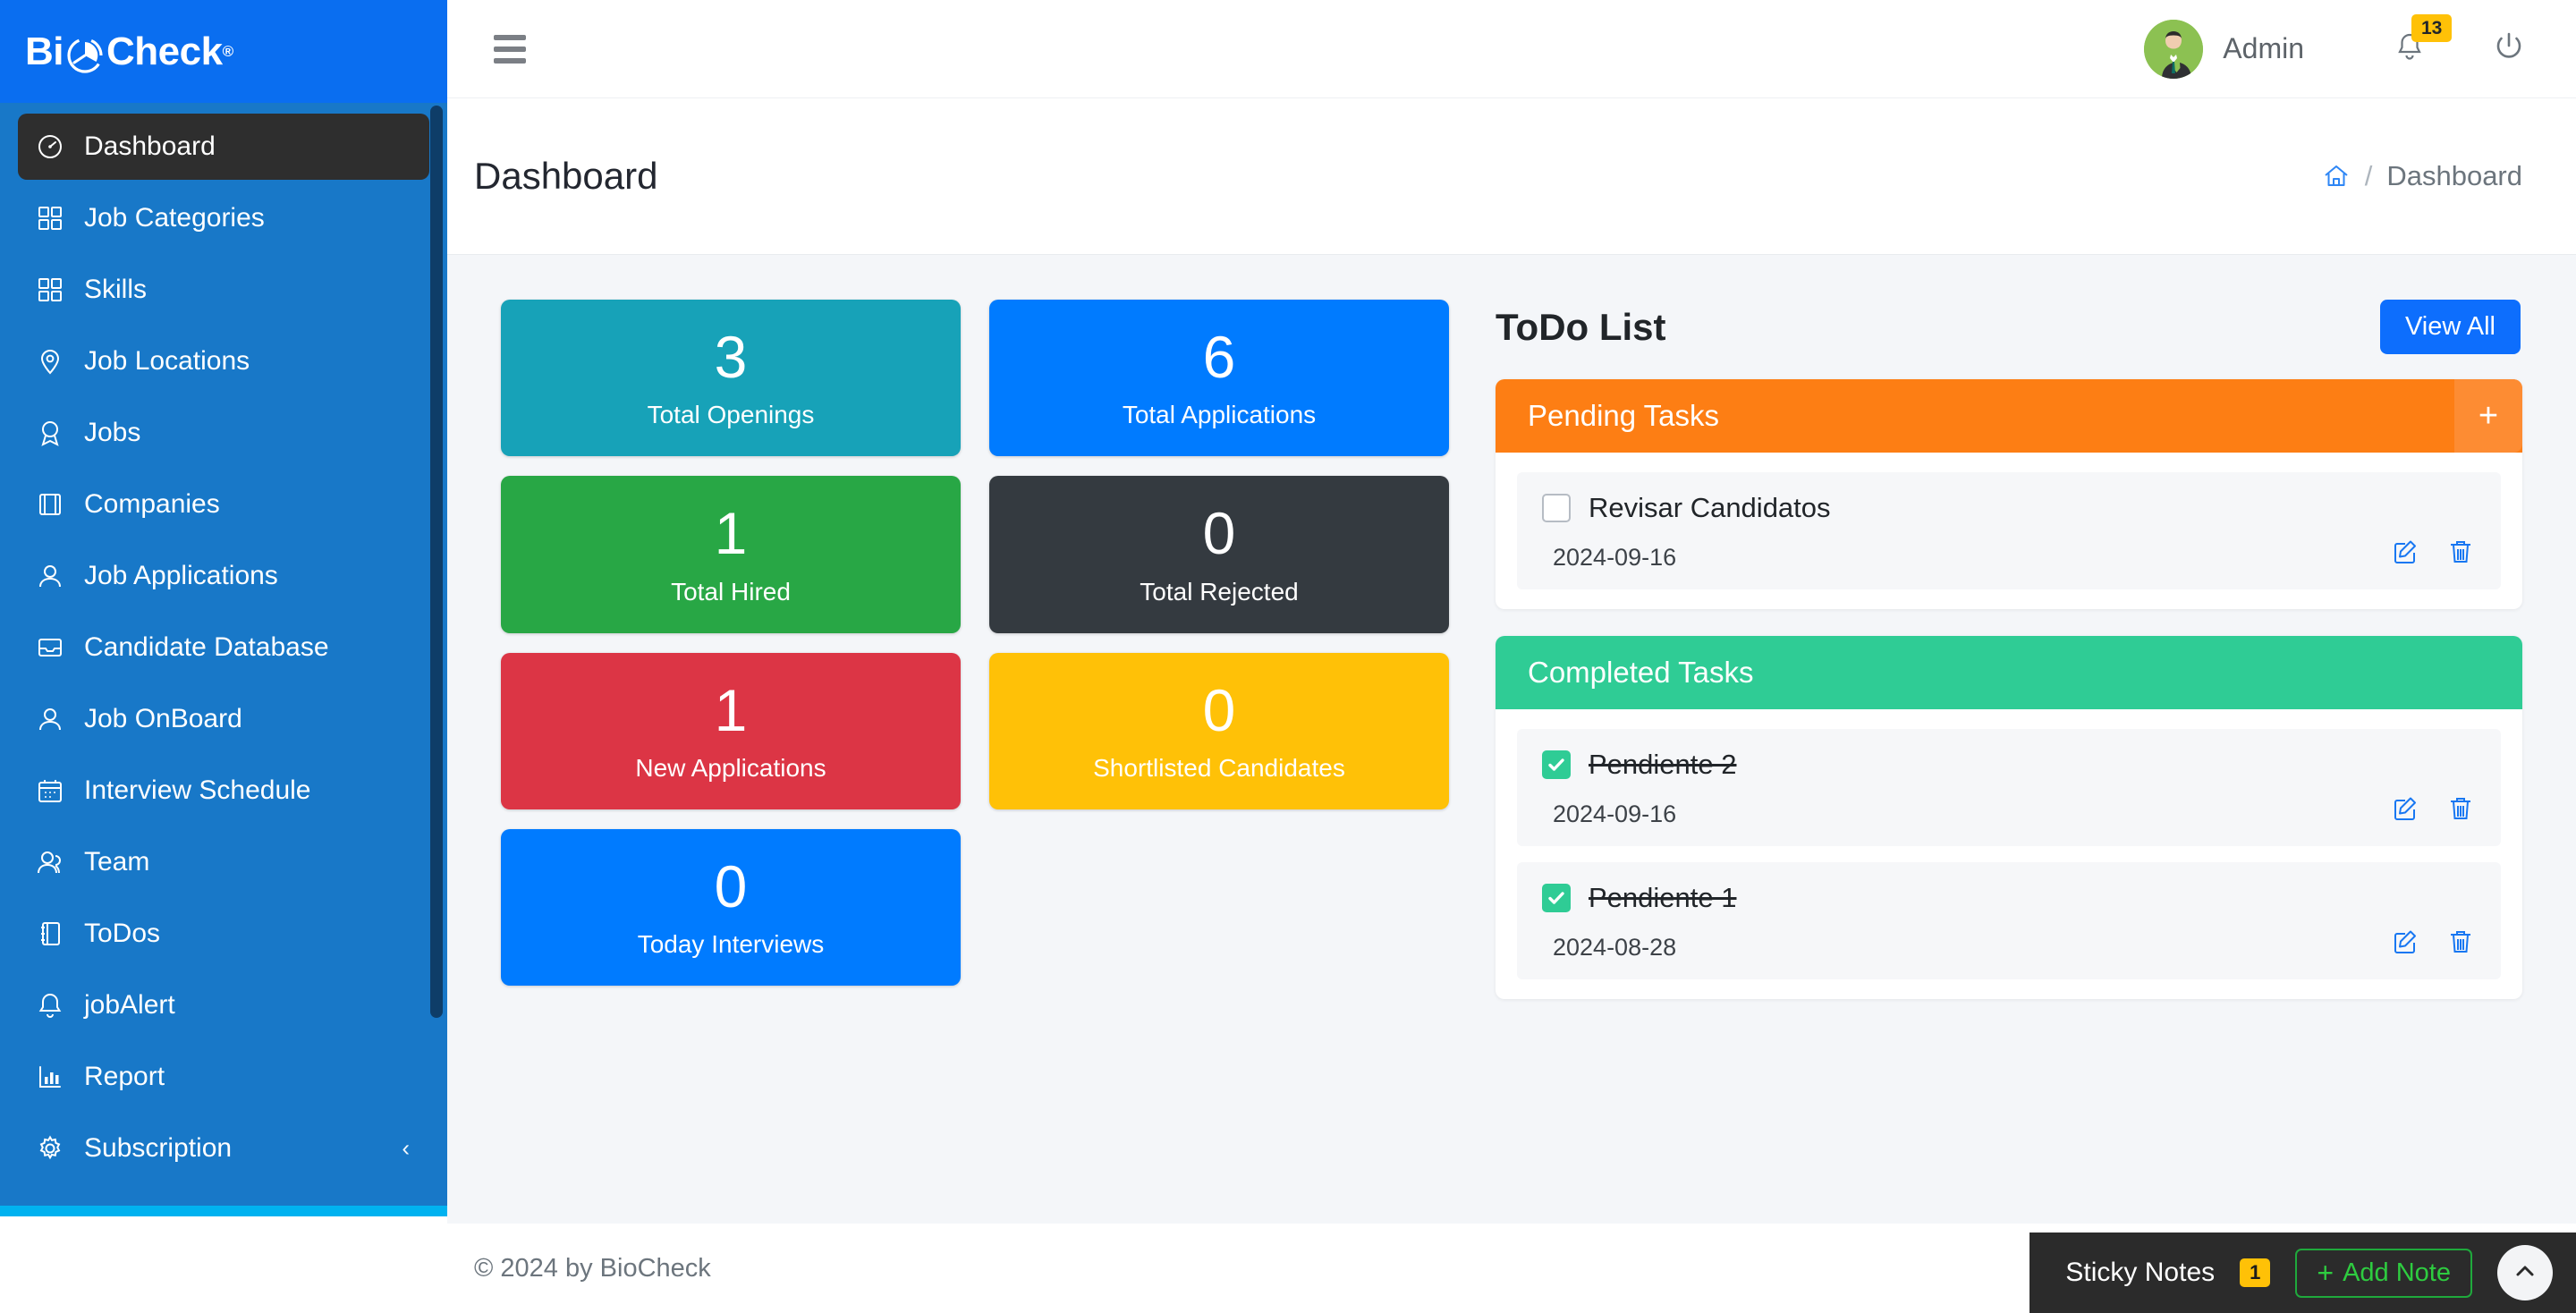  Describe the element at coordinates (112, 432) in the screenshot. I see `sidebar-item-label: Jobs` at that location.